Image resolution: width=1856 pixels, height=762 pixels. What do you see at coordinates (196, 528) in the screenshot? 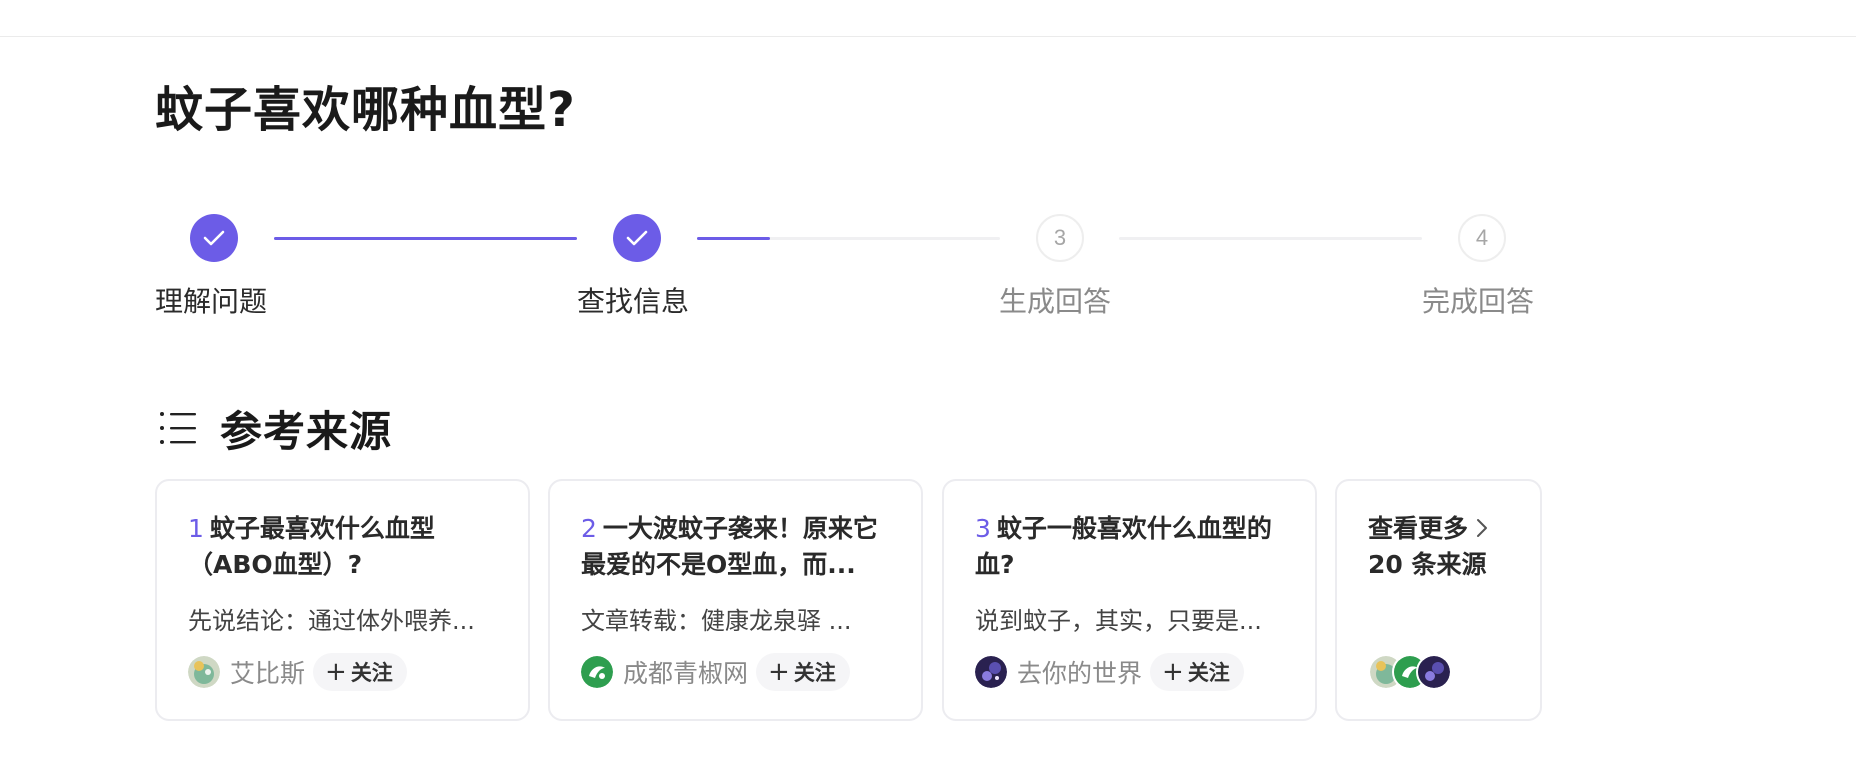
I see `reference-card-1-number: 1` at bounding box center [196, 528].